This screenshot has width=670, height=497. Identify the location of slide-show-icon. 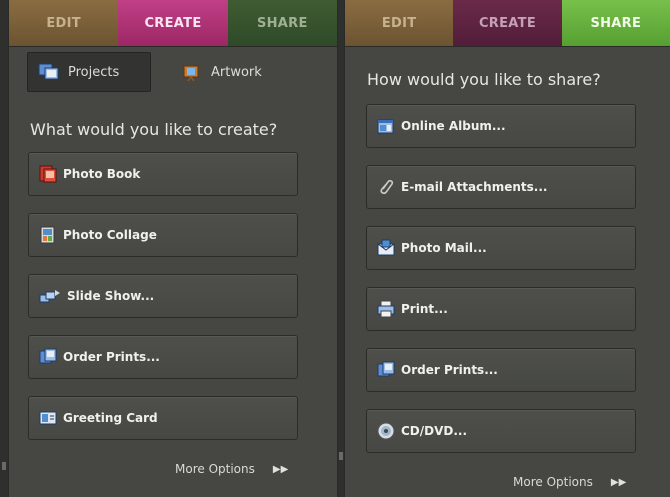
(50, 296).